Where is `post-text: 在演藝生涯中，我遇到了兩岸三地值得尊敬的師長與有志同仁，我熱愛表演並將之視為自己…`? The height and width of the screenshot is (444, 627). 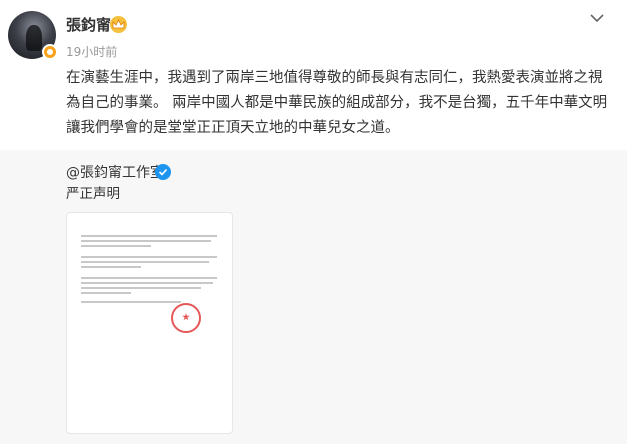 post-text: 在演藝生涯中，我遇到了兩岸三地值得尊敬的師長與有志同仁，我熱愛表演並將之視為自己… is located at coordinates (337, 103).